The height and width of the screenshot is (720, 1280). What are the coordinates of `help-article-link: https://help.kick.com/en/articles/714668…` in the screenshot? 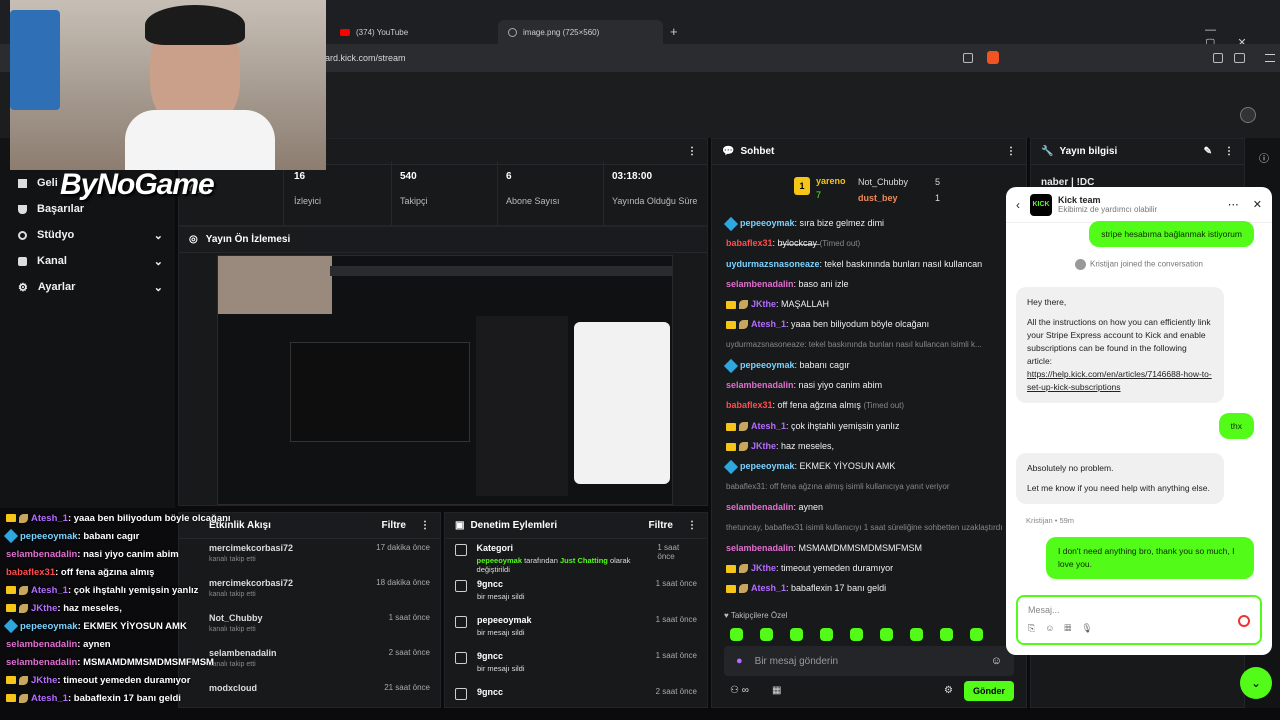 It's located at (1120, 381).